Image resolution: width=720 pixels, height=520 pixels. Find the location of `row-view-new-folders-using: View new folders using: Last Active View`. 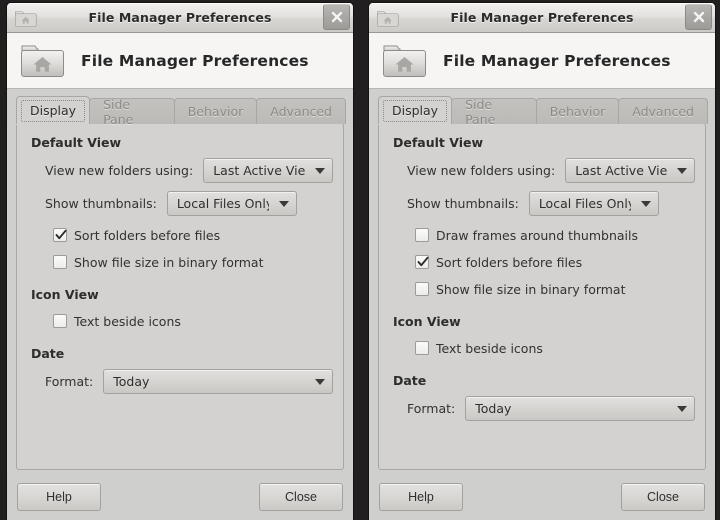

row-view-new-folders-using: View new folders using: Last Active View is located at coordinates (189, 170).